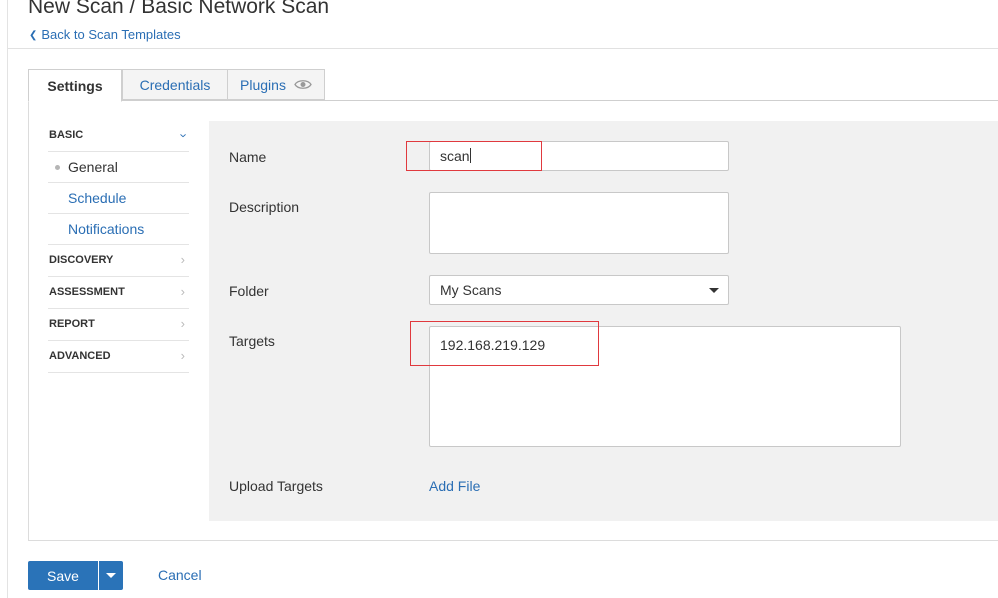 This screenshot has height=598, width=998. What do you see at coordinates (120, 136) in the screenshot?
I see `sidebar-section-basic: BASIC ›` at bounding box center [120, 136].